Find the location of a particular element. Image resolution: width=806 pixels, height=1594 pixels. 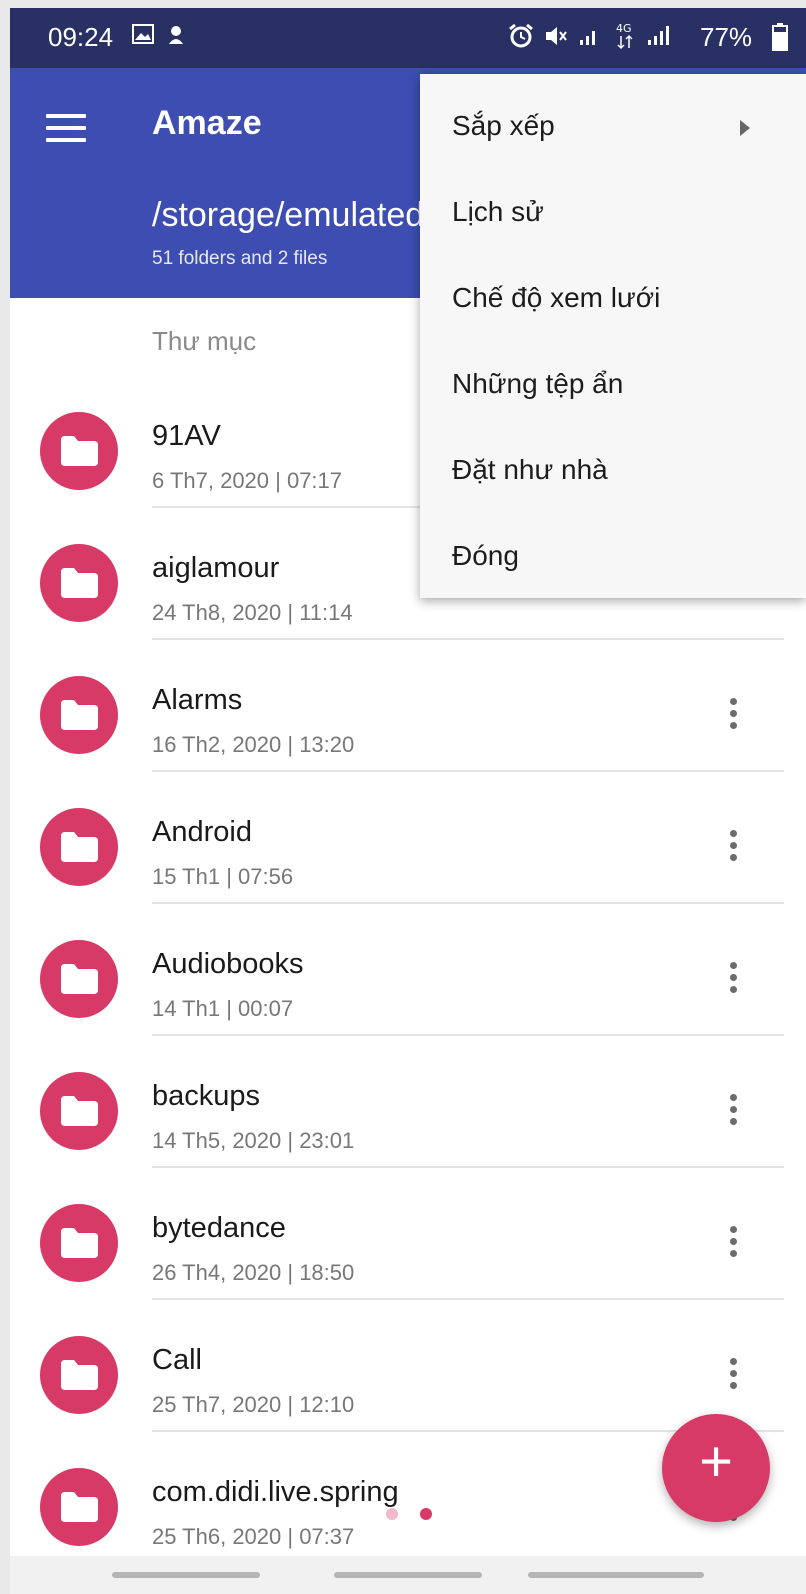

menu-item-grid-view: Chế độ xem lưới is located at coordinates (613, 299).